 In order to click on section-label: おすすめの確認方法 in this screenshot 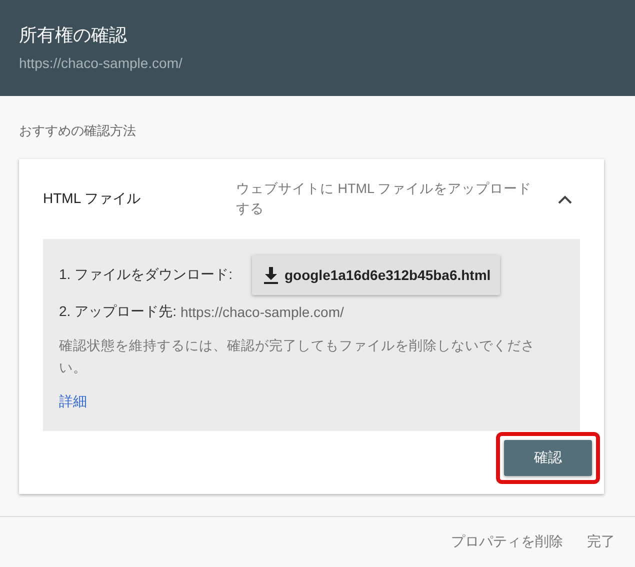, I will do `click(77, 132)`.